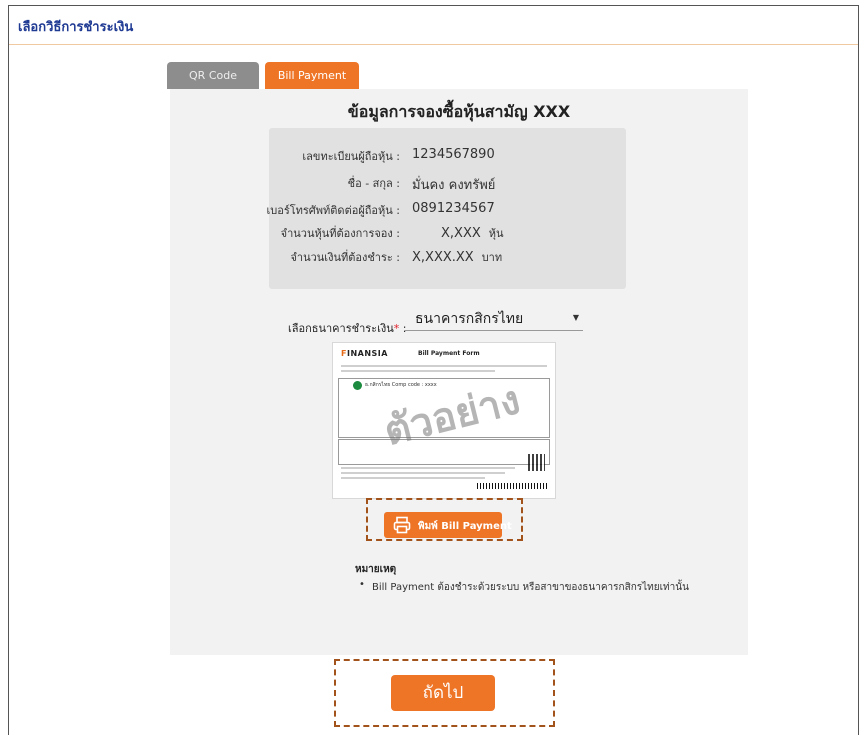  Describe the element at coordinates (512, 486) in the screenshot. I see `barcode-icon` at that location.